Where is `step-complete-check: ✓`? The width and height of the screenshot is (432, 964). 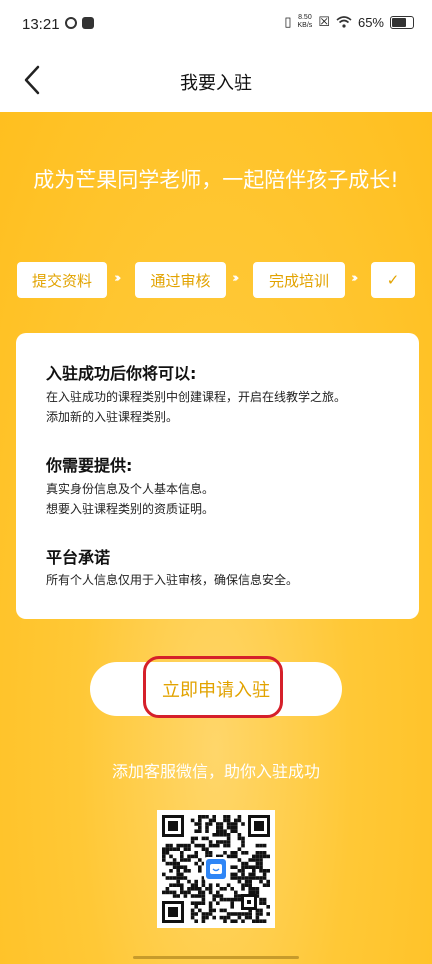 step-complete-check: ✓ is located at coordinates (393, 280).